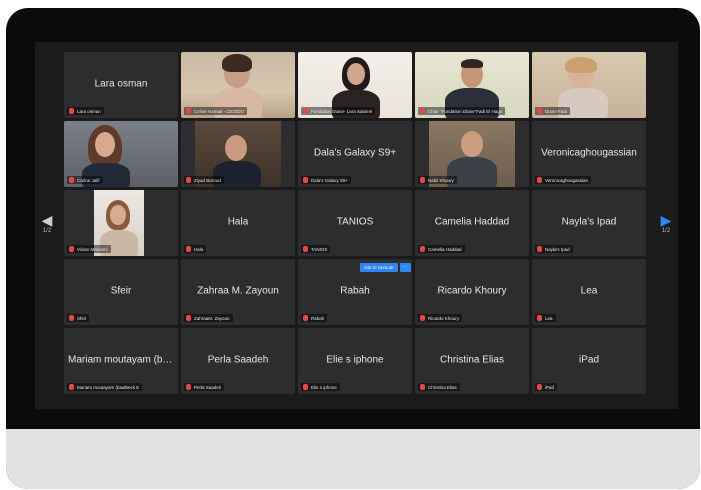 This screenshot has width=701, height=490. I want to click on participant-name: Dala's Galaxy S9+, so click(355, 153).